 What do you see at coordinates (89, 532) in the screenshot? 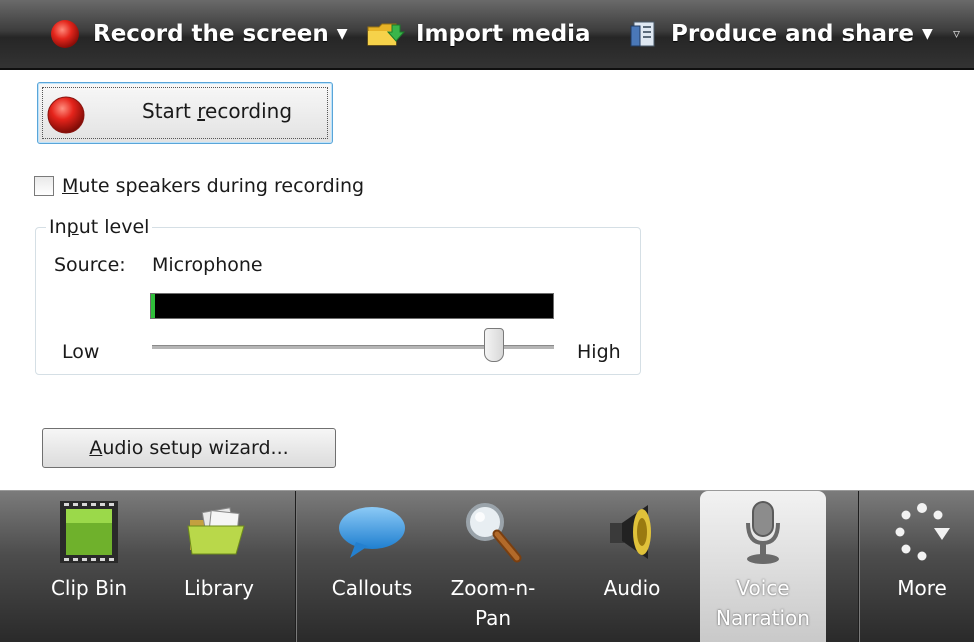
I see `film-strip-icon` at bounding box center [89, 532].